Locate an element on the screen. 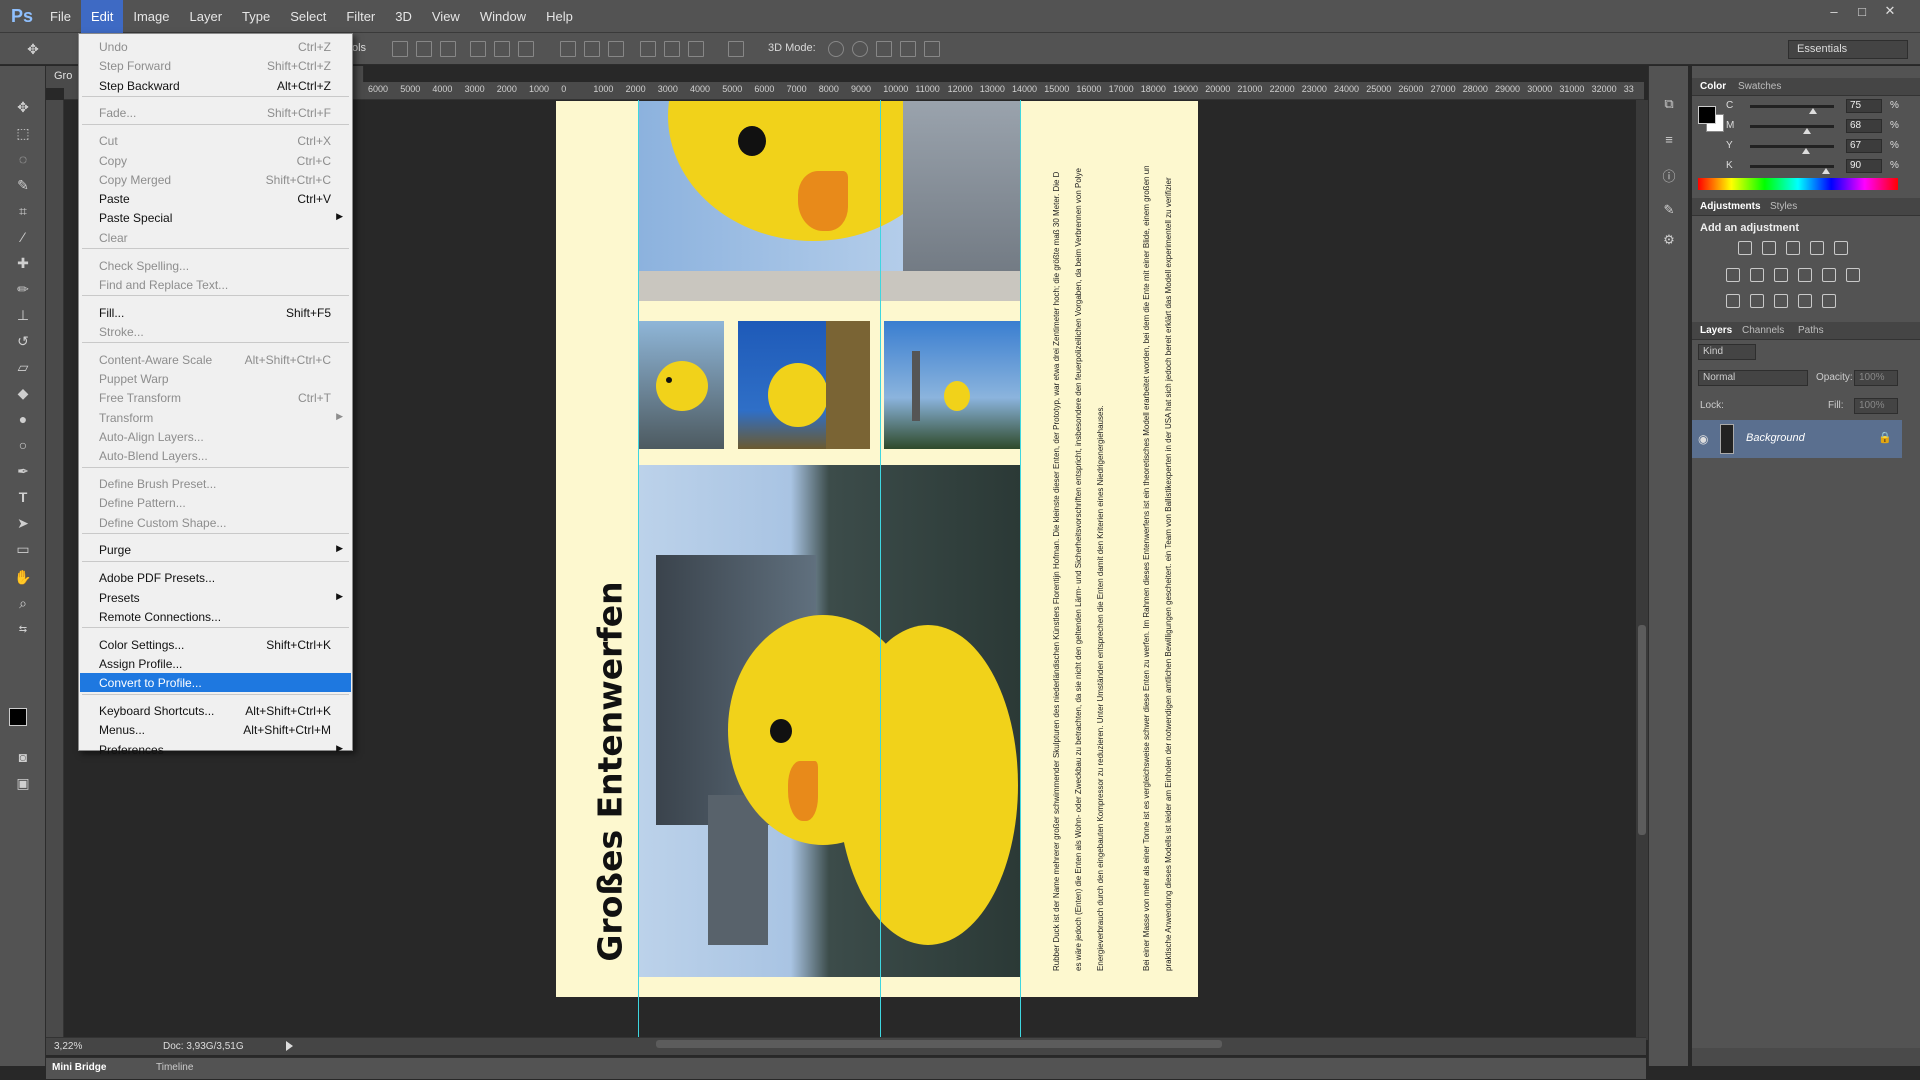 This screenshot has height=1080, width=1920. slider-m-value: 68 is located at coordinates (1864, 126).